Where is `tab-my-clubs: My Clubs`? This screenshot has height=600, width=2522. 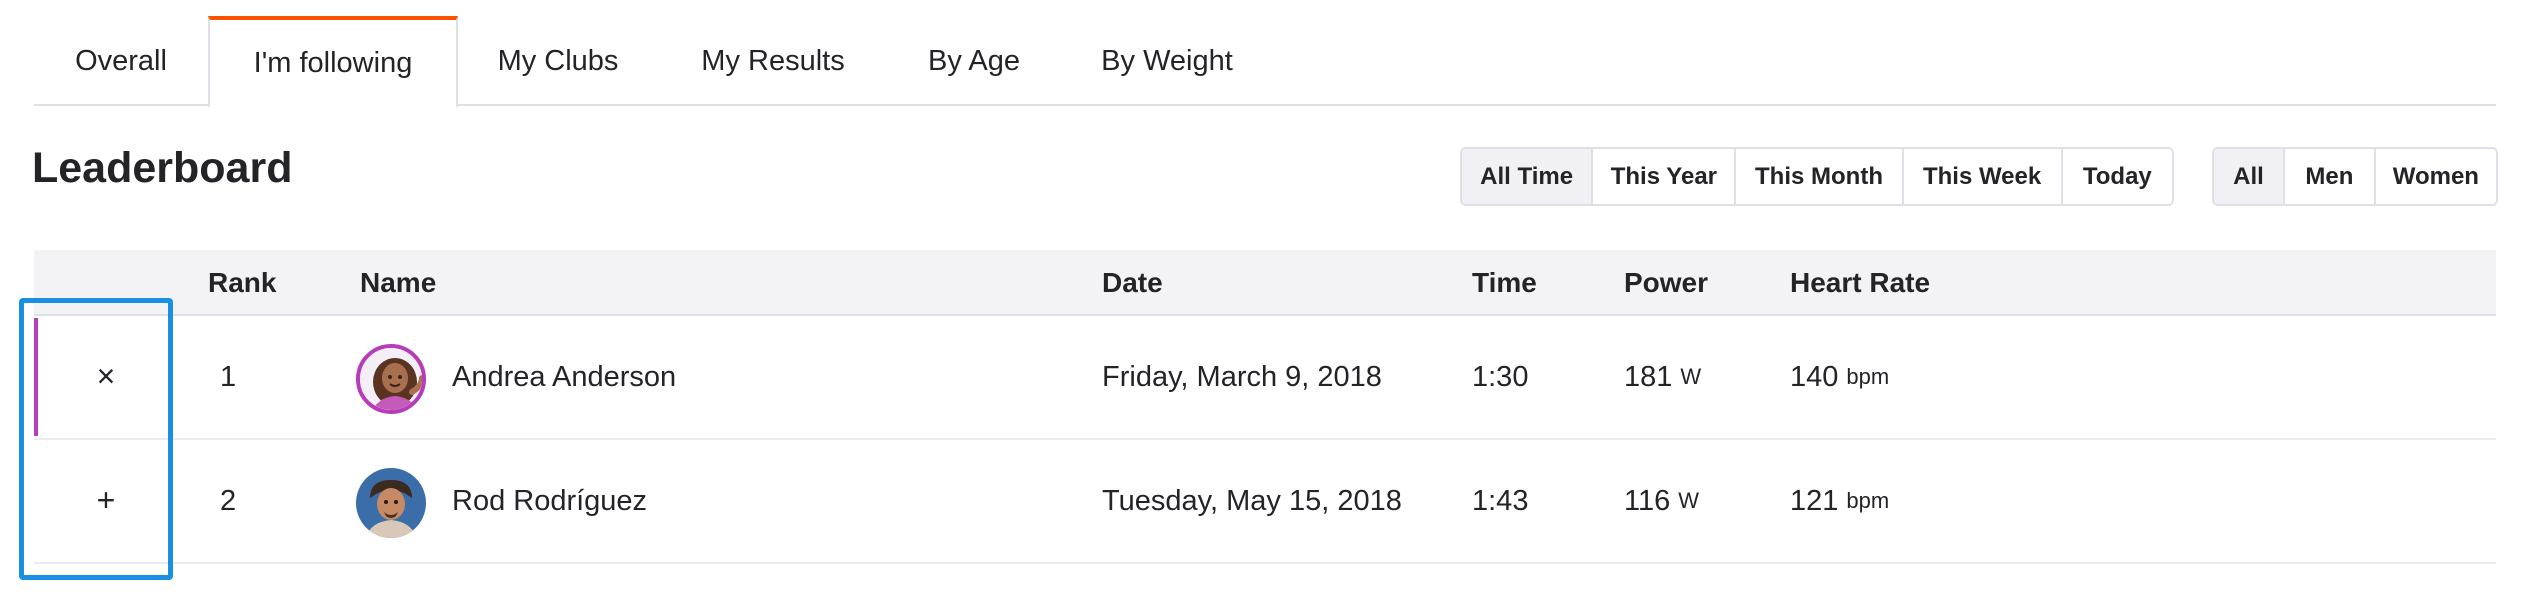 tab-my-clubs: My Clubs is located at coordinates (558, 61).